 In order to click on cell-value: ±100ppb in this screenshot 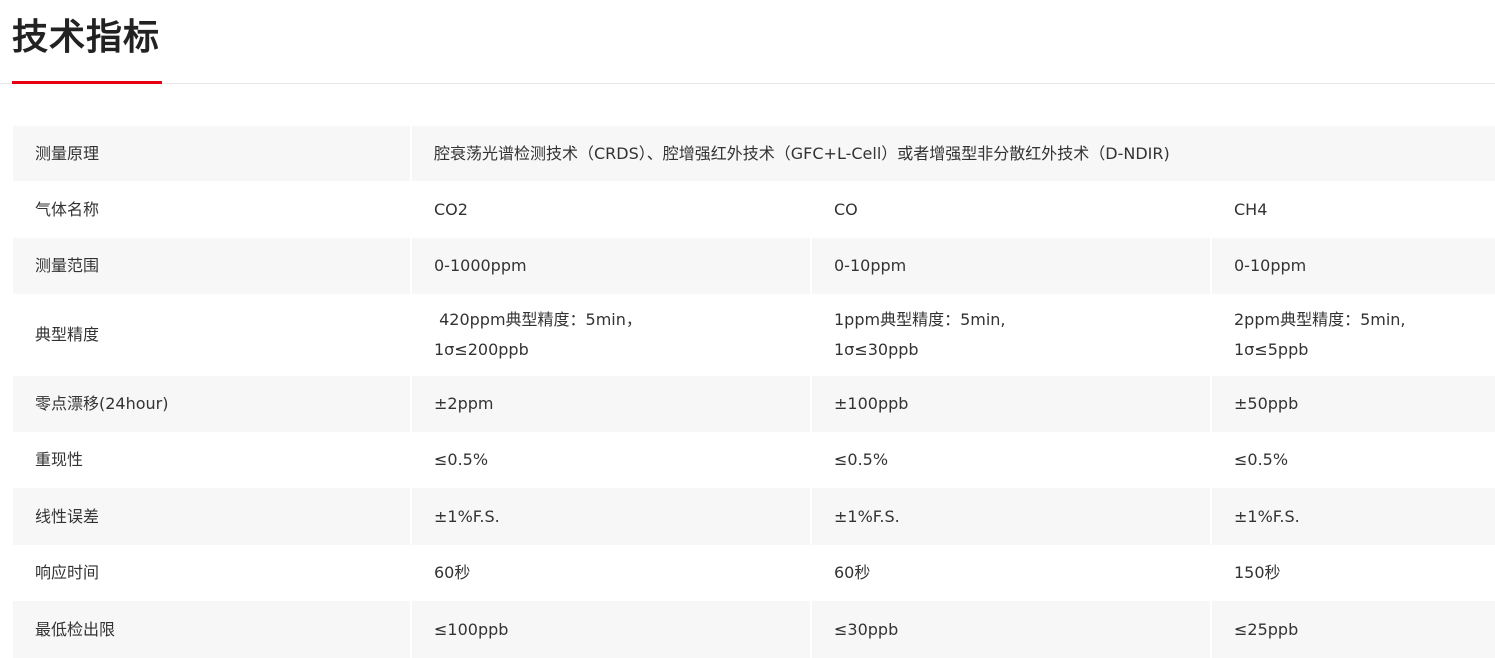, I will do `click(1011, 404)`.